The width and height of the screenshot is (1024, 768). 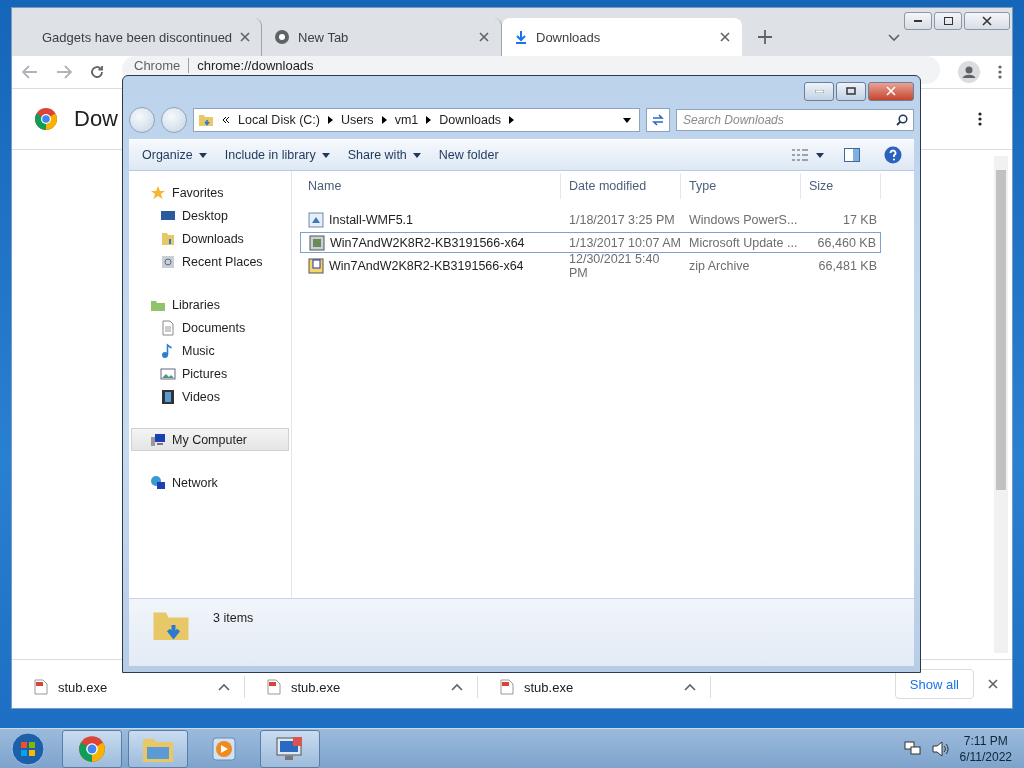 What do you see at coordinates (614, 265) in the screenshot?
I see `date-cell-text: 12/30/2021 5:40 PM` at bounding box center [614, 265].